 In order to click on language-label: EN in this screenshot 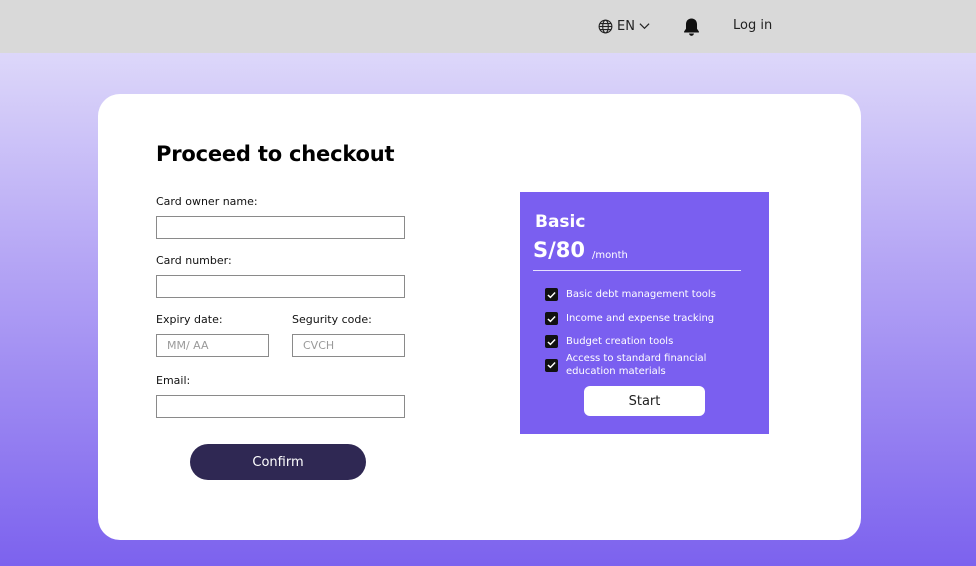, I will do `click(626, 26)`.